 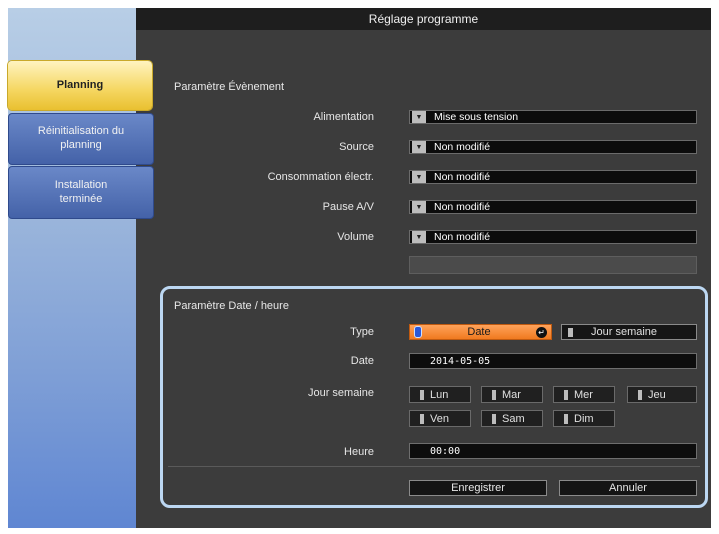 I want to click on dropdown-alimentation: ▼ Mise sous tension, so click(x=553, y=117).